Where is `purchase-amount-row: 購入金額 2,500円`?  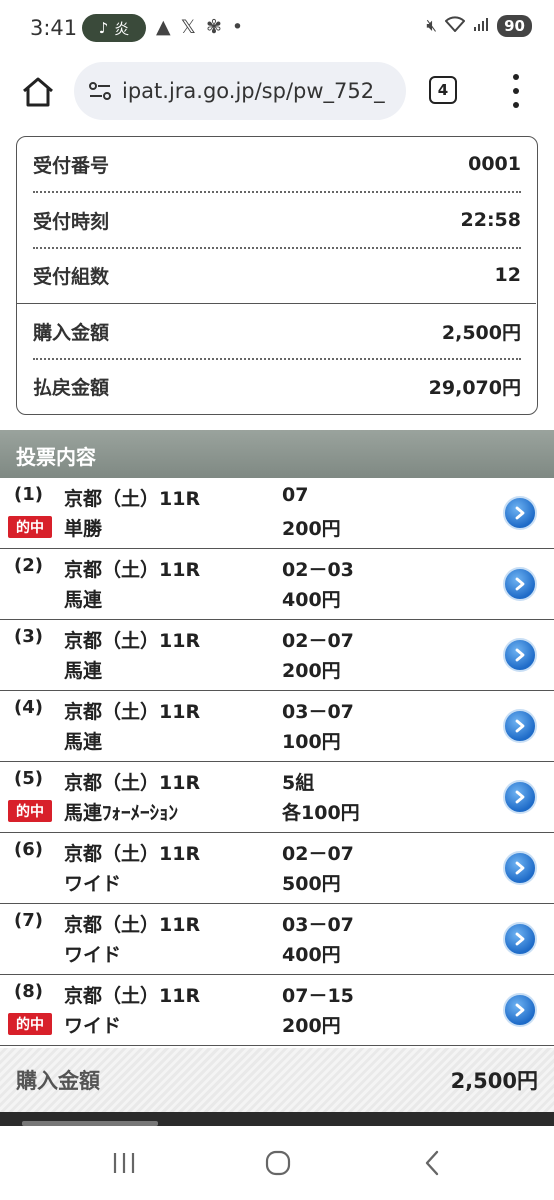 purchase-amount-row: 購入金額 2,500円 is located at coordinates (277, 331).